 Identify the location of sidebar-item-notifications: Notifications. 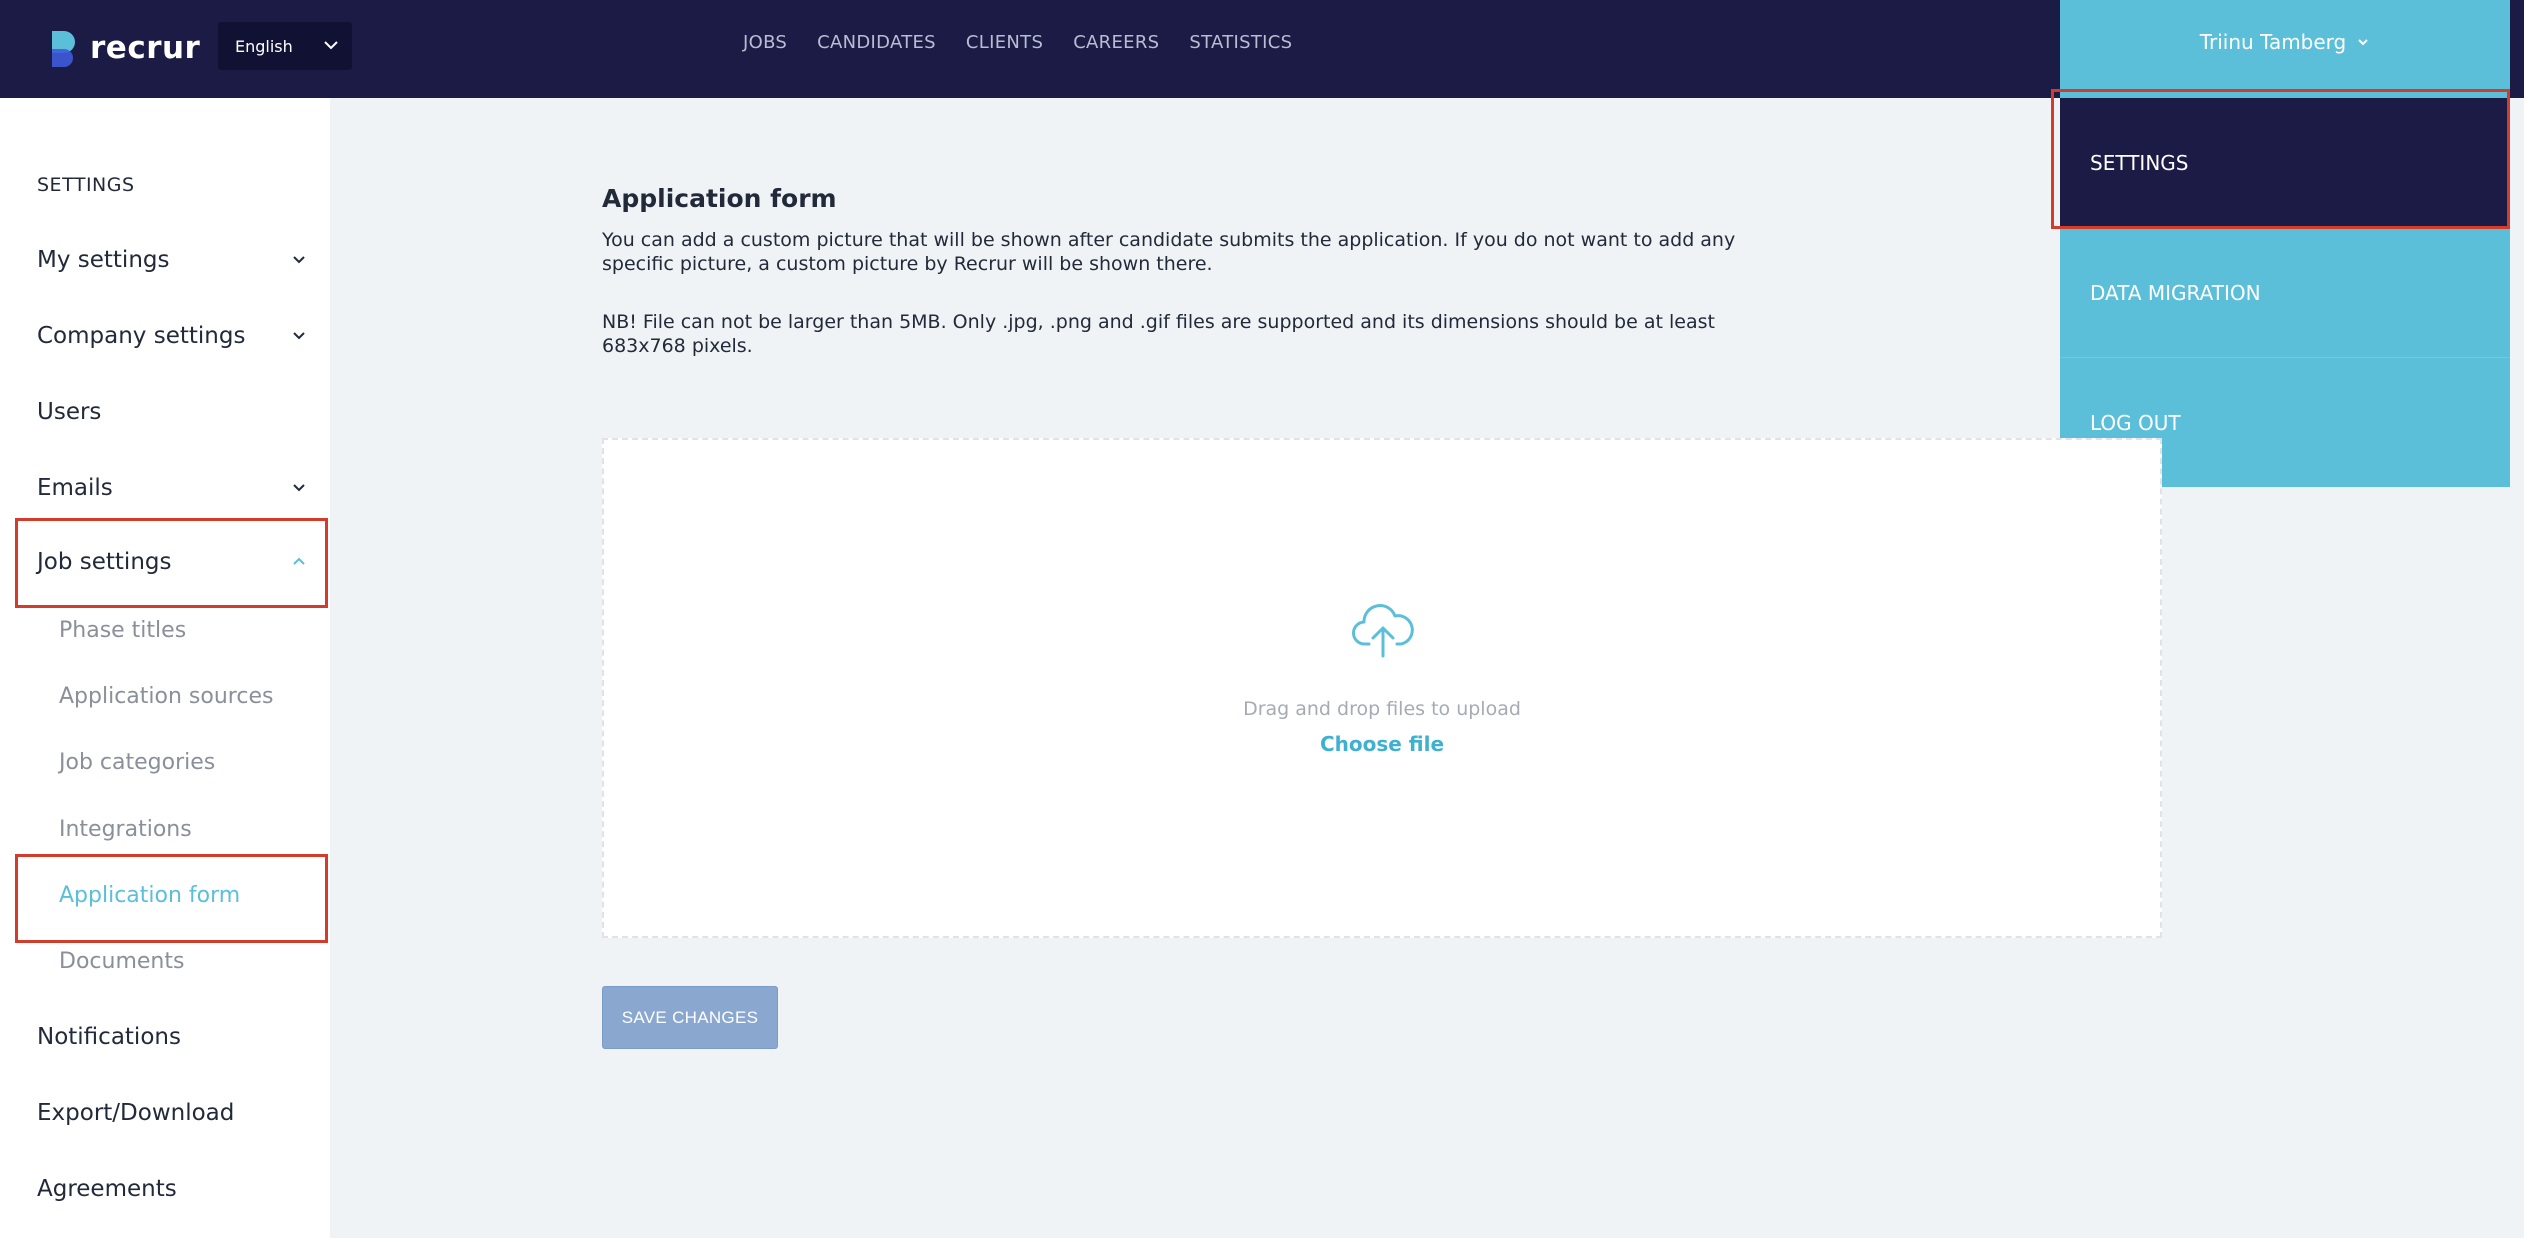
(172, 1037).